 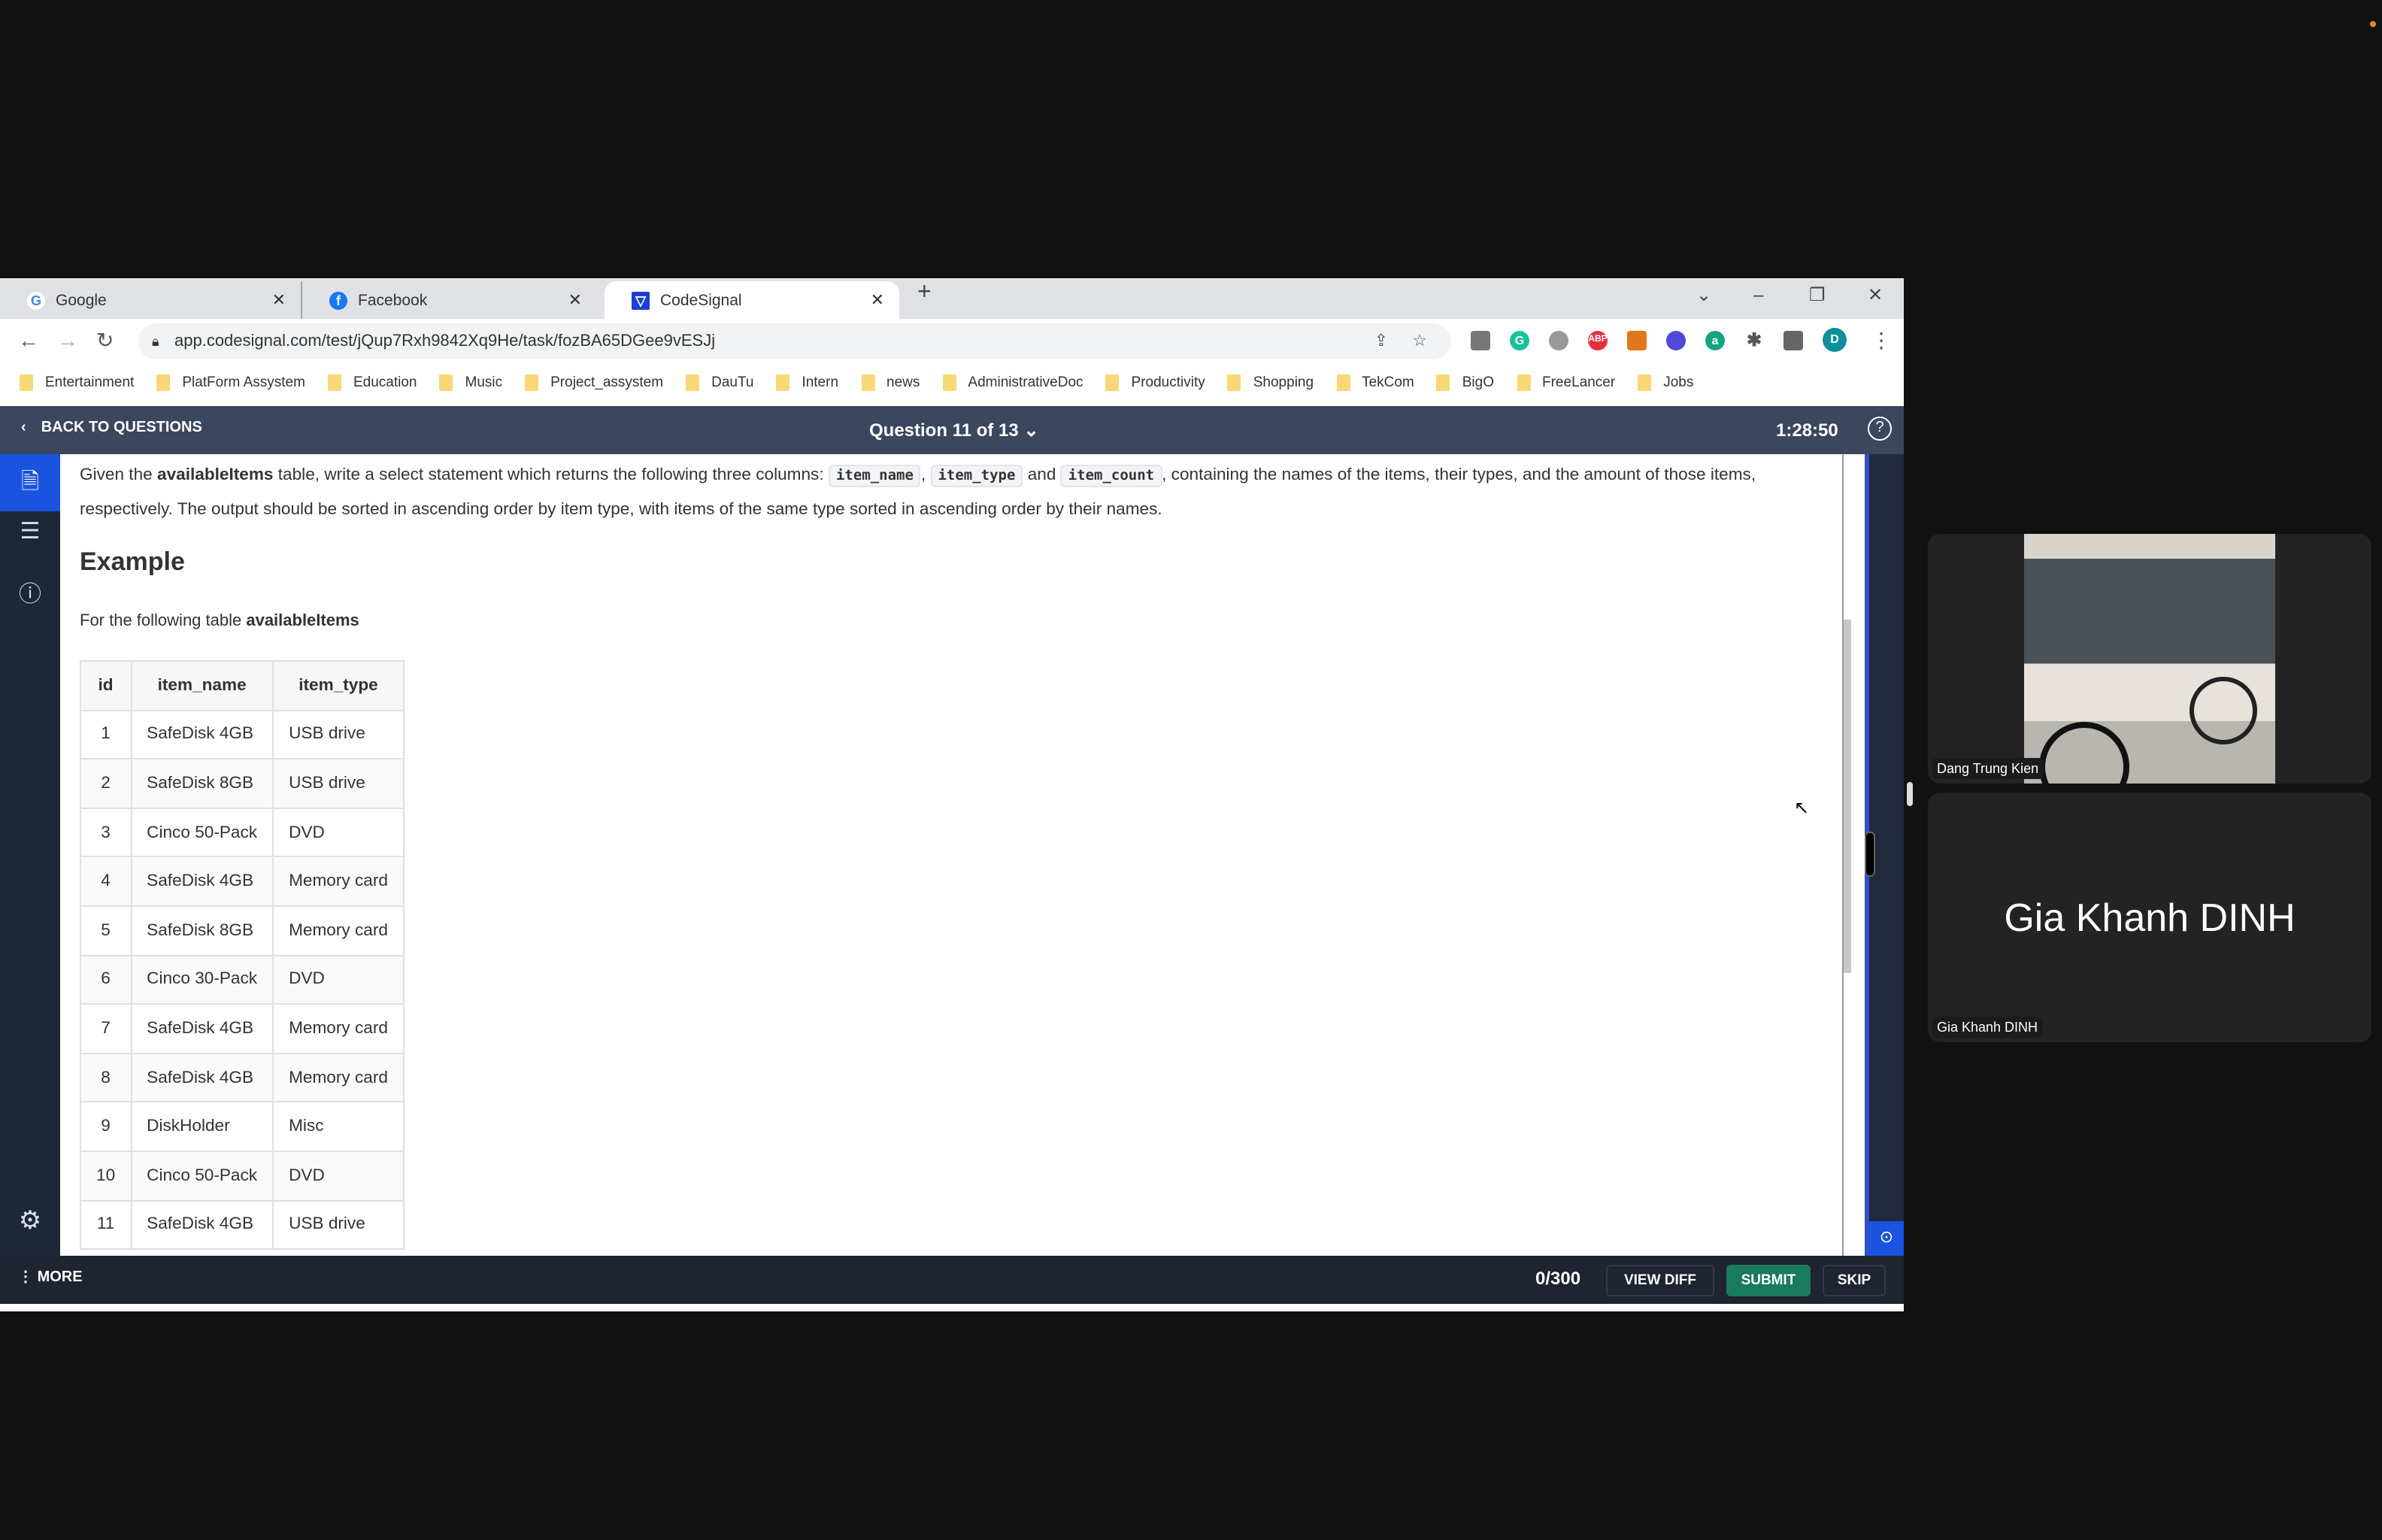 I want to click on help-icon: ?, so click(x=1880, y=429).